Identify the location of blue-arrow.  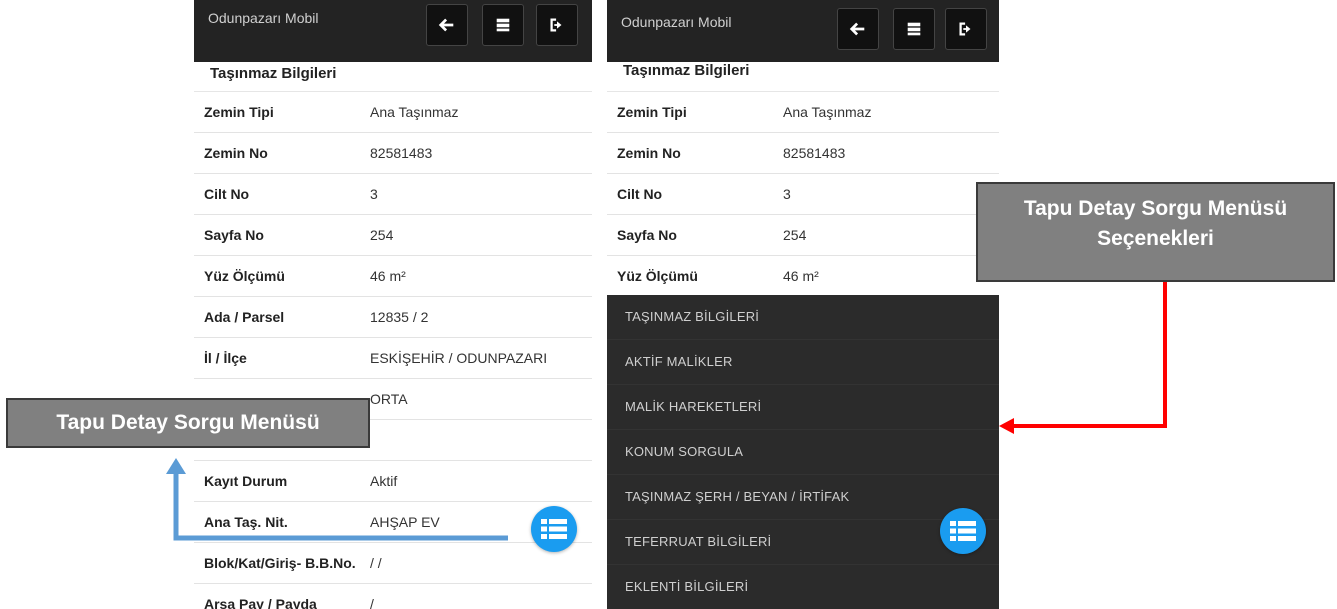
(340, 505).